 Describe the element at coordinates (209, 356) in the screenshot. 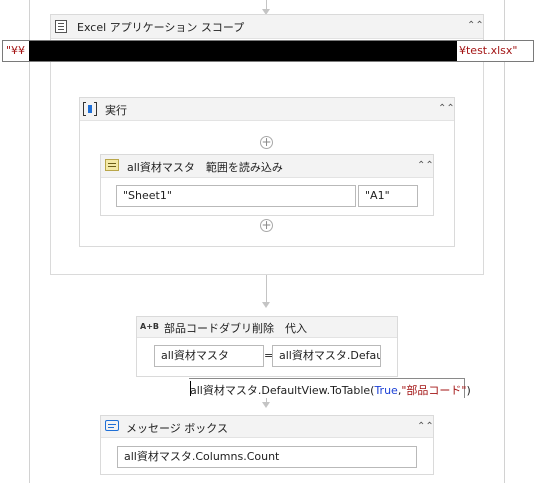

I see `assign-to-field: all資材マスタ` at that location.